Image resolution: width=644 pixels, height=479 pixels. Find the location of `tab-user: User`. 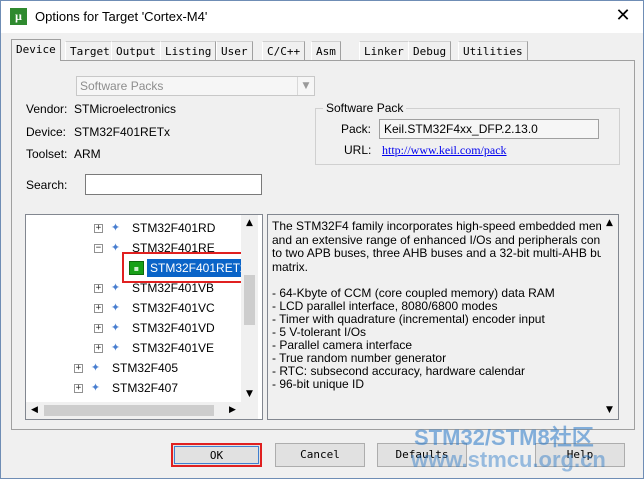

tab-user: User is located at coordinates (234, 50).